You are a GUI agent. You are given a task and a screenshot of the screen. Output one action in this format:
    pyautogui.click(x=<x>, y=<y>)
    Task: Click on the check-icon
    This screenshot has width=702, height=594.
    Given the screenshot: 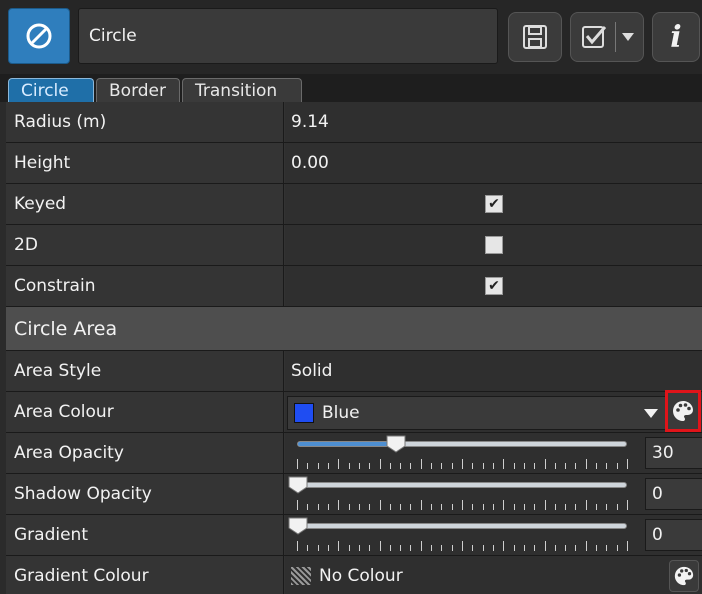 What is the action you would take?
    pyautogui.click(x=593, y=37)
    